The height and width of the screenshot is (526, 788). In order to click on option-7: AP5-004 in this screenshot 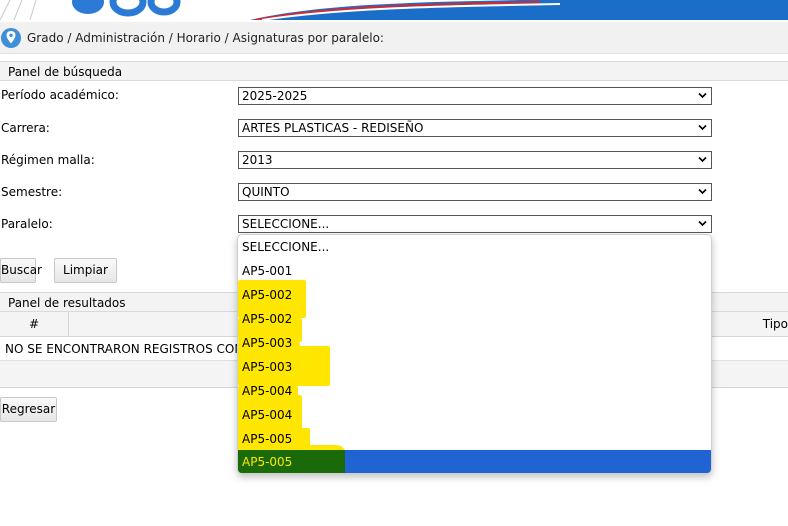, I will do `click(474, 415)`.